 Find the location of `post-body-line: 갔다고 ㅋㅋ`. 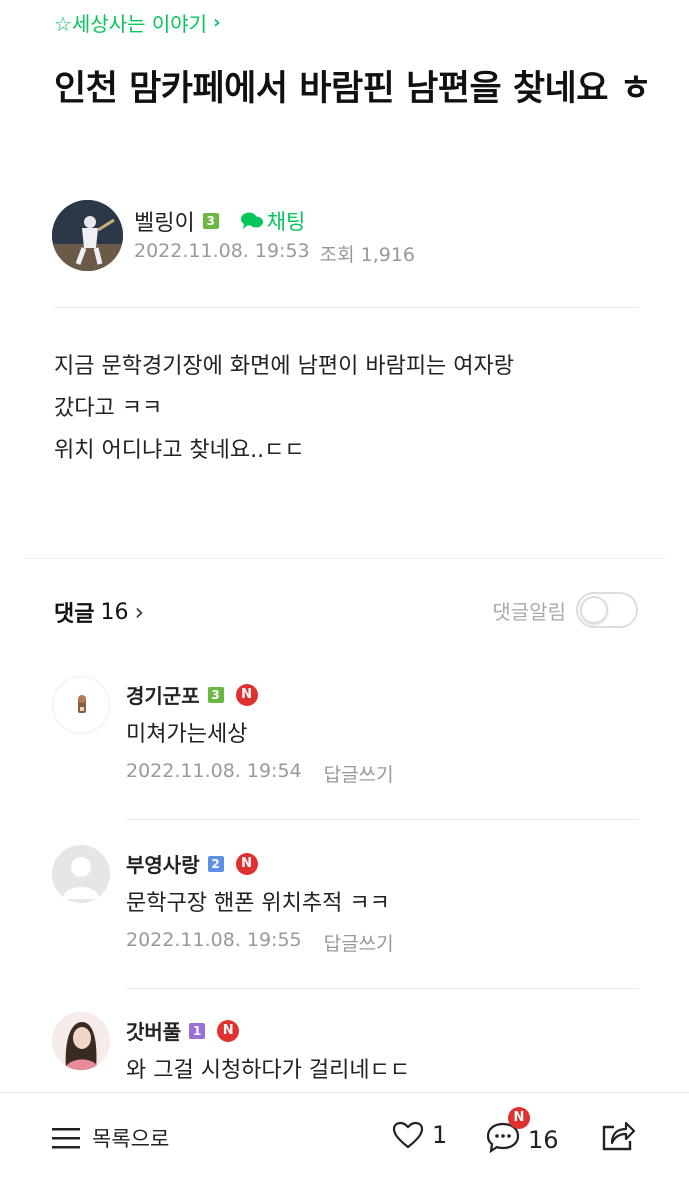

post-body-line: 갔다고 ㅋㅋ is located at coordinates (108, 408).